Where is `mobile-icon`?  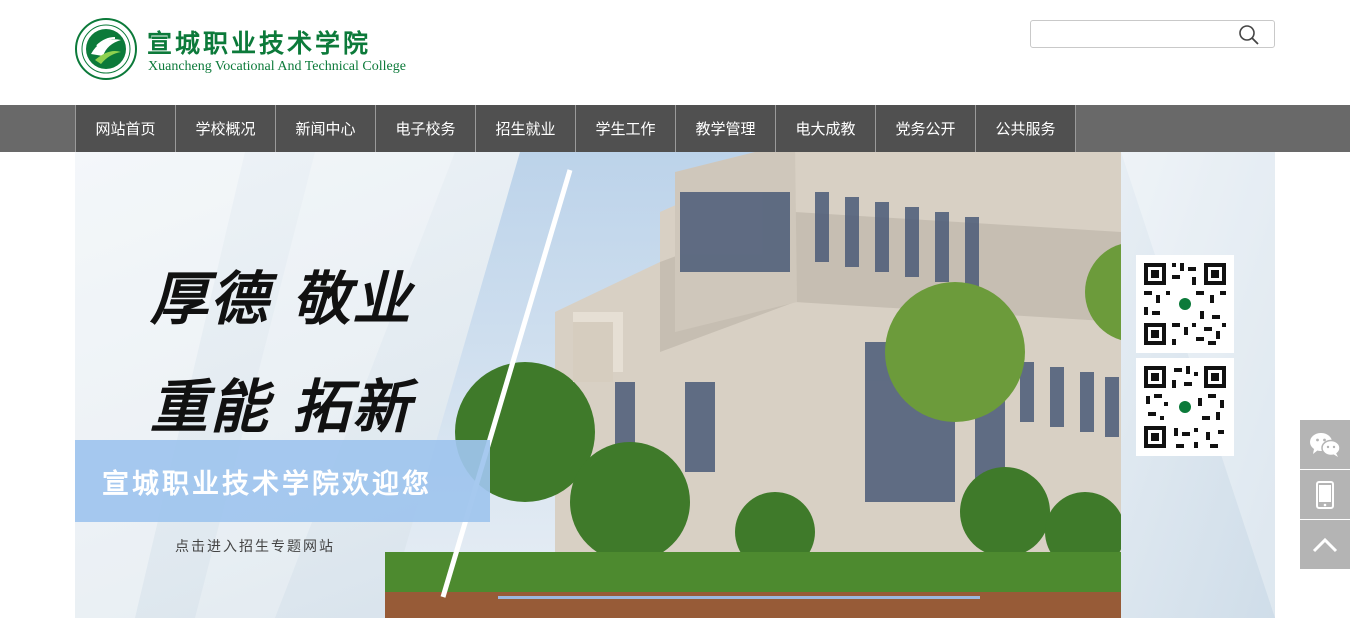 mobile-icon is located at coordinates (1325, 494).